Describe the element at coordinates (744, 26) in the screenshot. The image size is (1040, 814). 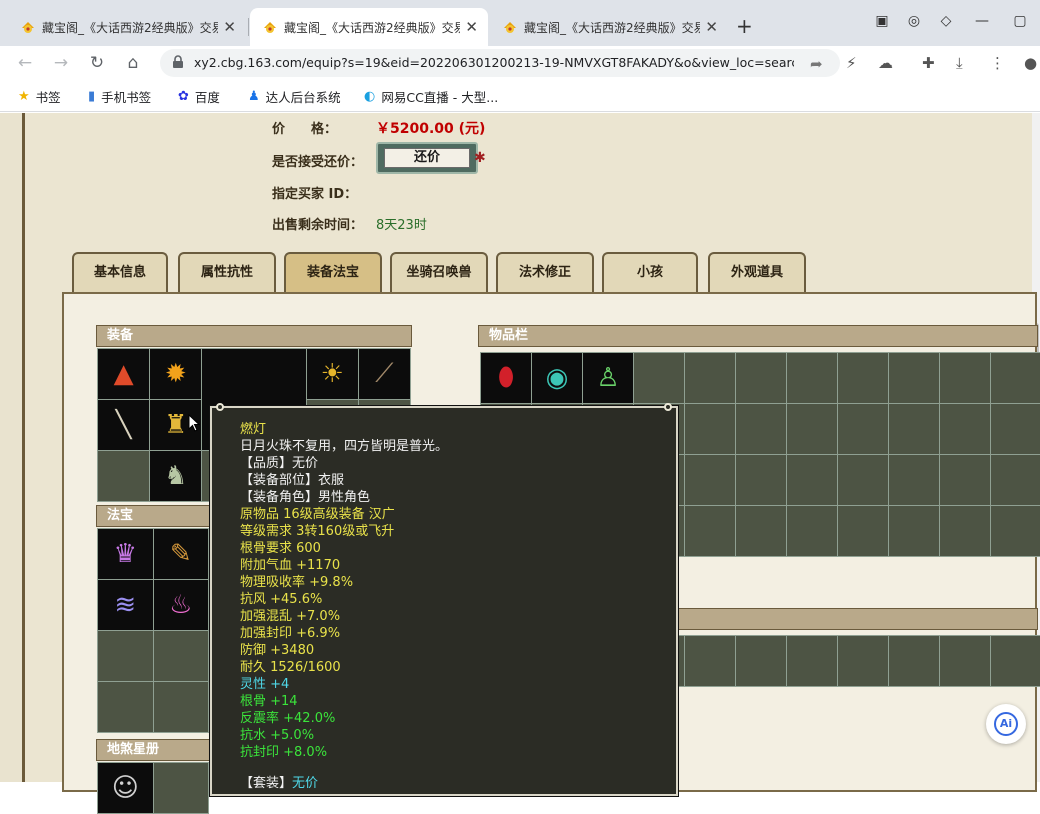
I see `new-tab-button: +` at that location.